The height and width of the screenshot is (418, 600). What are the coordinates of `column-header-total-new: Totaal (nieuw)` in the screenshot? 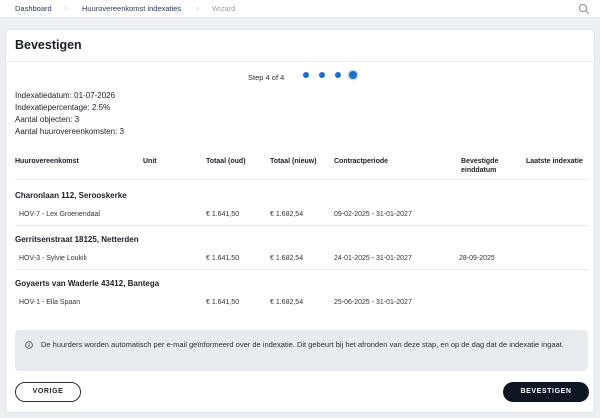 It's located at (293, 161).